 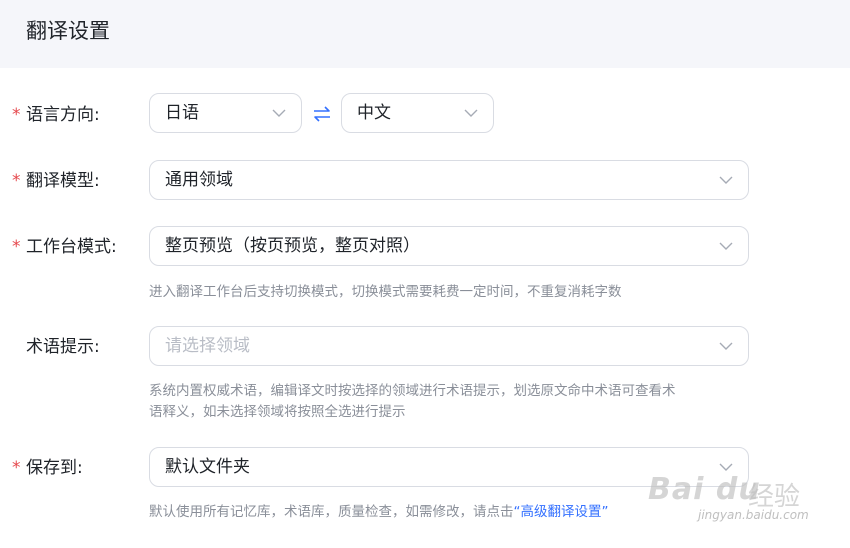 I want to click on workbench-mode-select: 整页预览（按页预览，整页对照）, so click(x=449, y=246).